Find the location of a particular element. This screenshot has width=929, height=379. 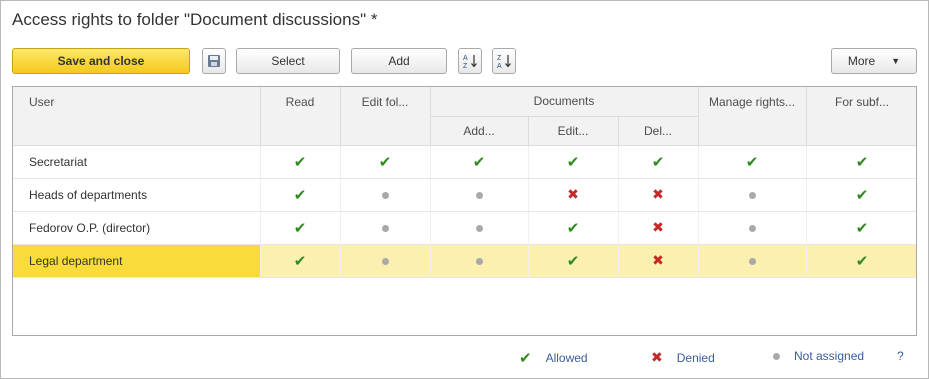

cell-add: ✔ is located at coordinates (479, 162).